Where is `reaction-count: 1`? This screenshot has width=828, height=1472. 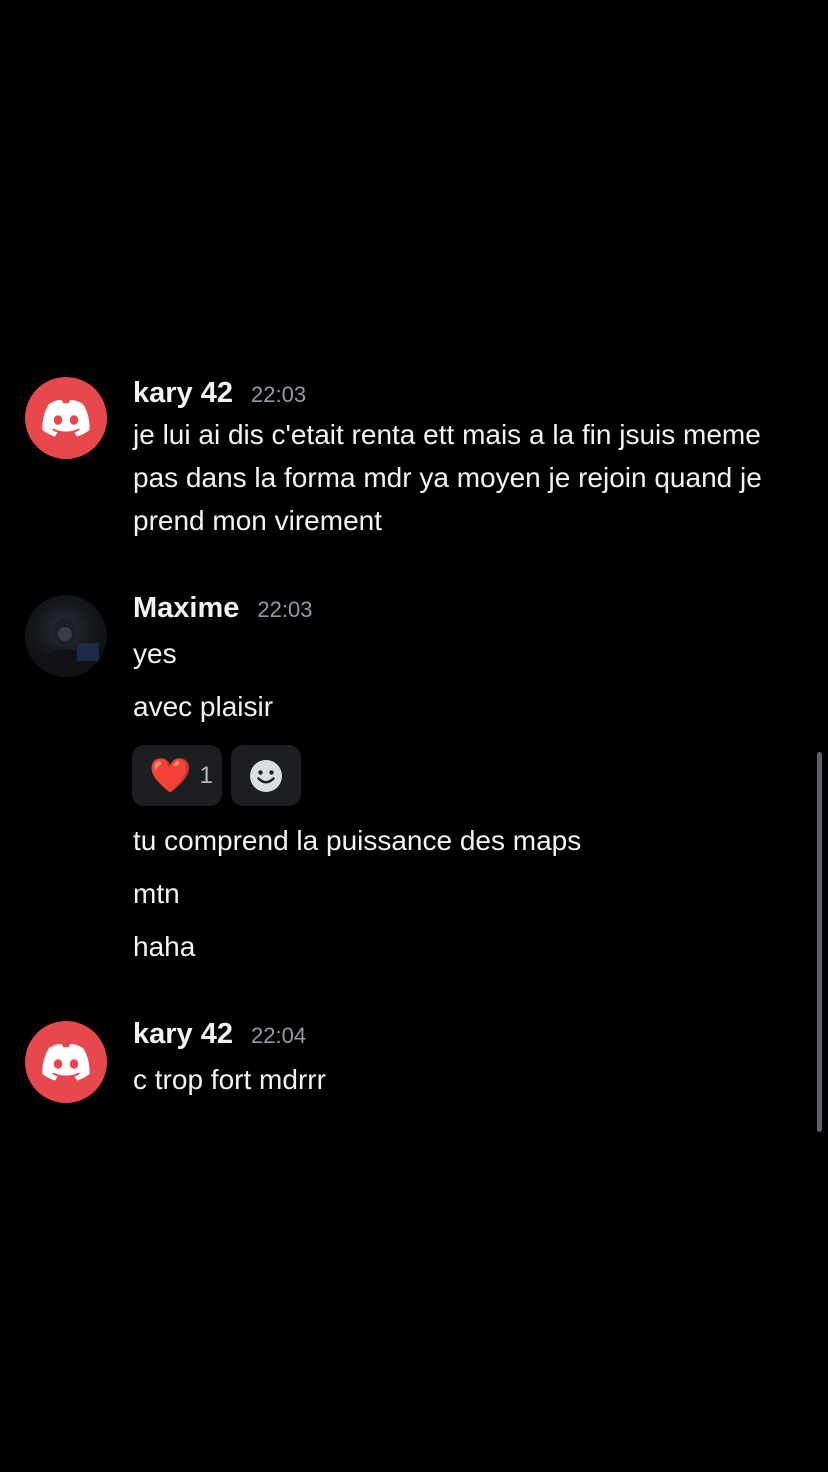
reaction-count: 1 is located at coordinates (206, 775).